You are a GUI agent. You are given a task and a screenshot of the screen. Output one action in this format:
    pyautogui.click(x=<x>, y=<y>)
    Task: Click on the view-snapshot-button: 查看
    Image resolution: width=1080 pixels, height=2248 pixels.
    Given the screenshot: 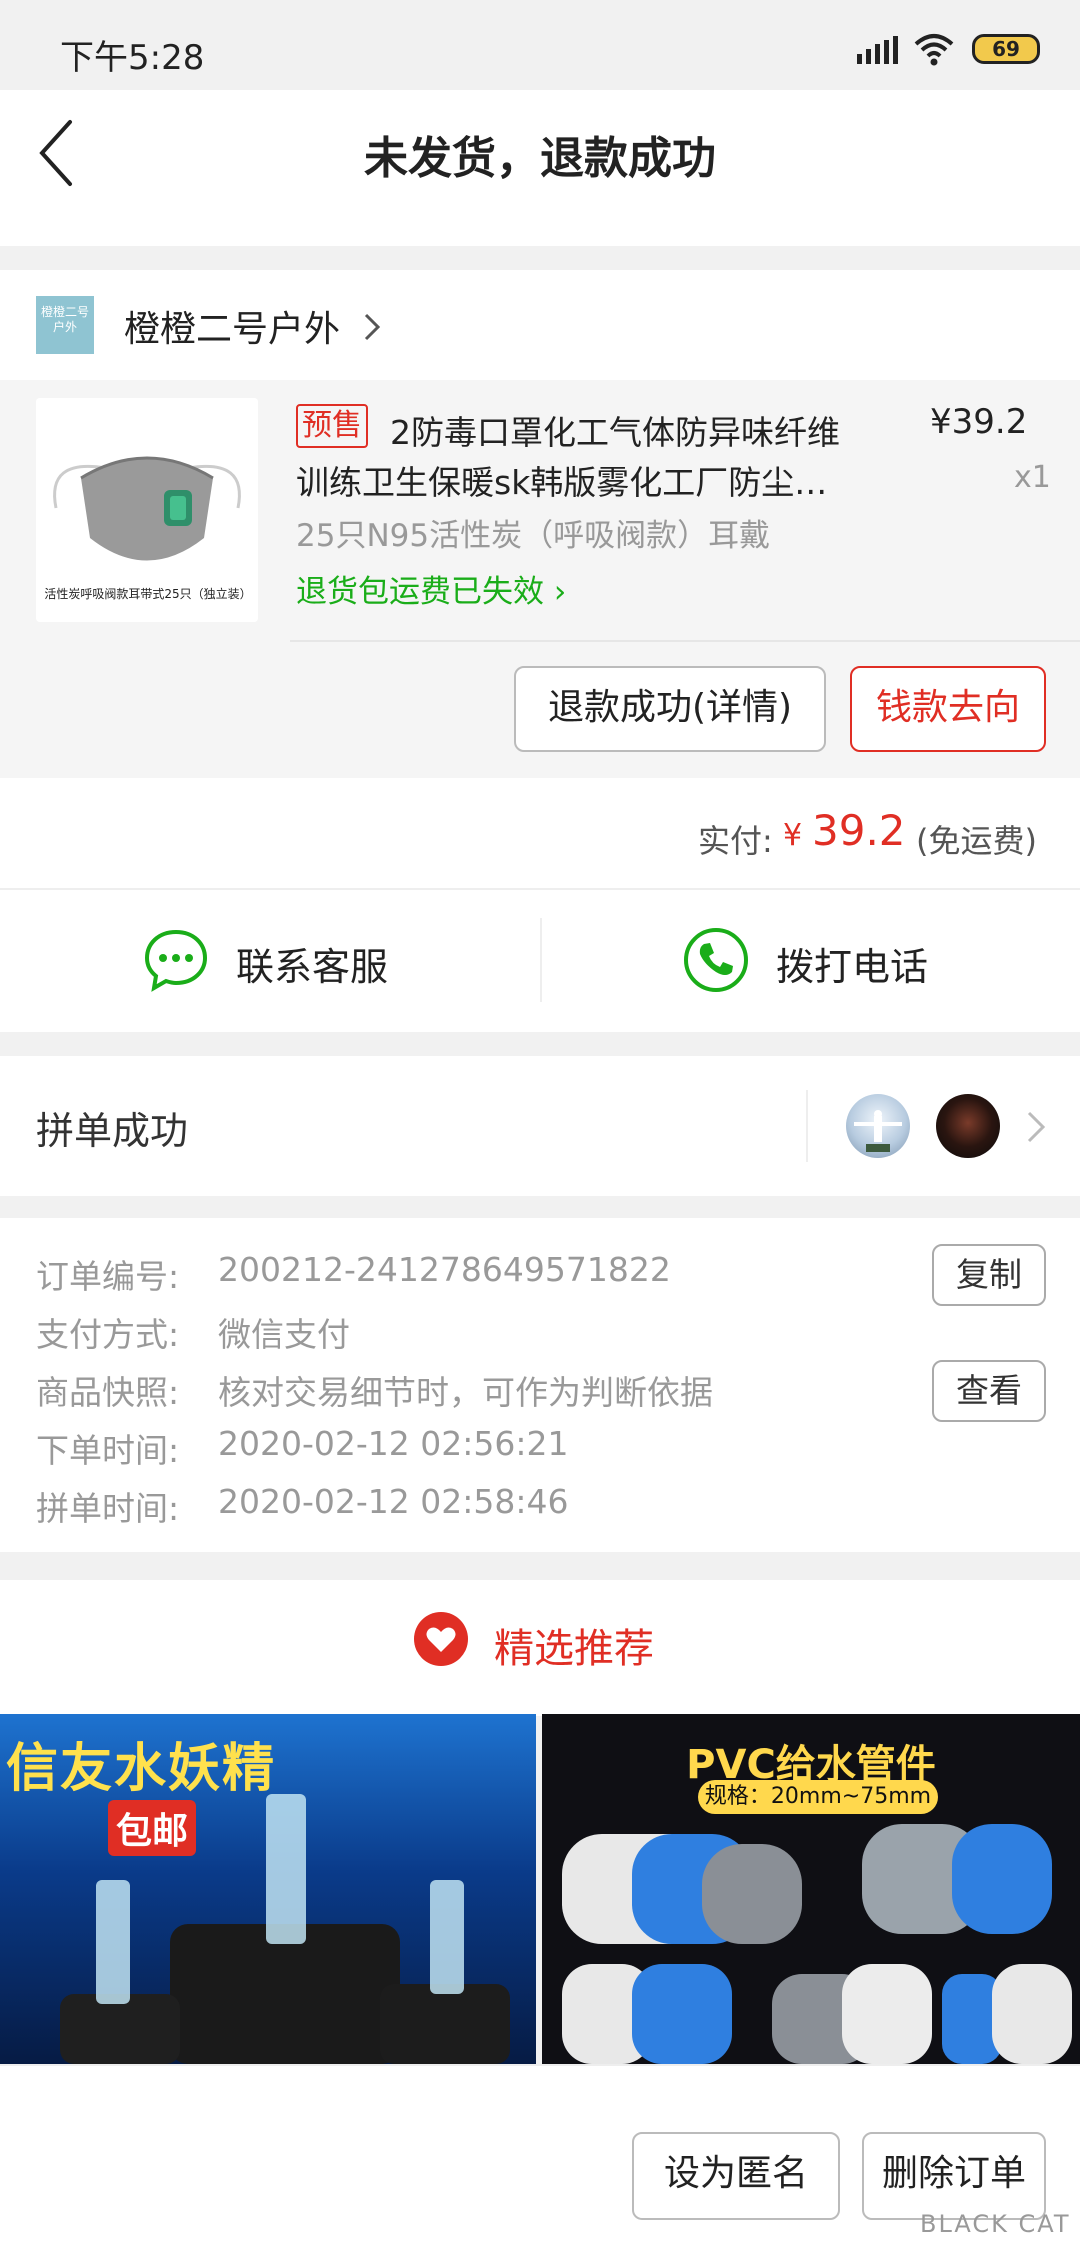 What is the action you would take?
    pyautogui.click(x=989, y=1391)
    